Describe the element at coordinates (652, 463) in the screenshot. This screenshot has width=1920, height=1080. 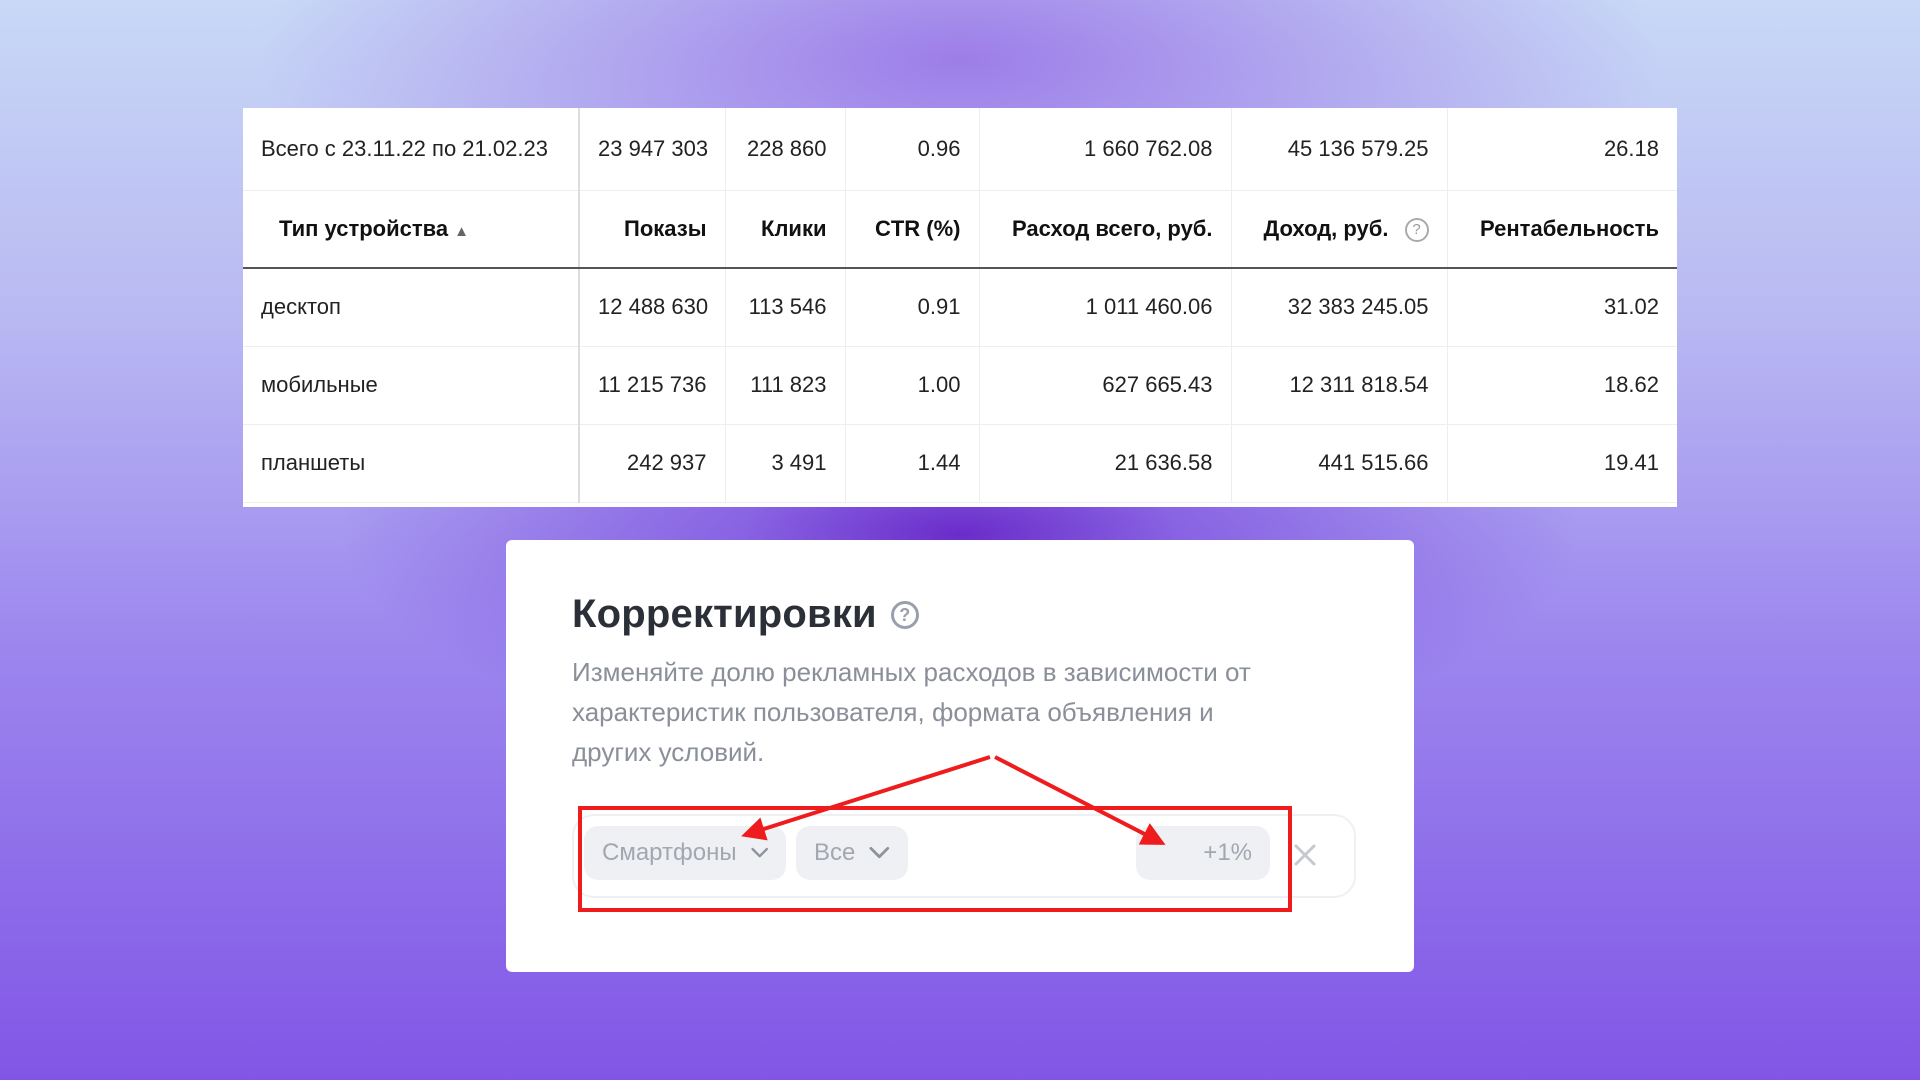
I see `row-impressions: 242 937` at that location.